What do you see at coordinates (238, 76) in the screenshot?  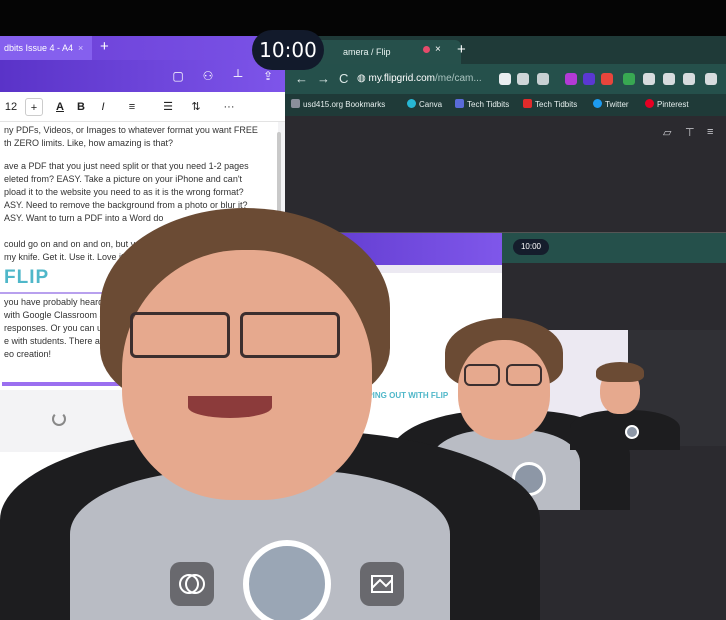 I see `analytics-icon: ┴` at bounding box center [238, 76].